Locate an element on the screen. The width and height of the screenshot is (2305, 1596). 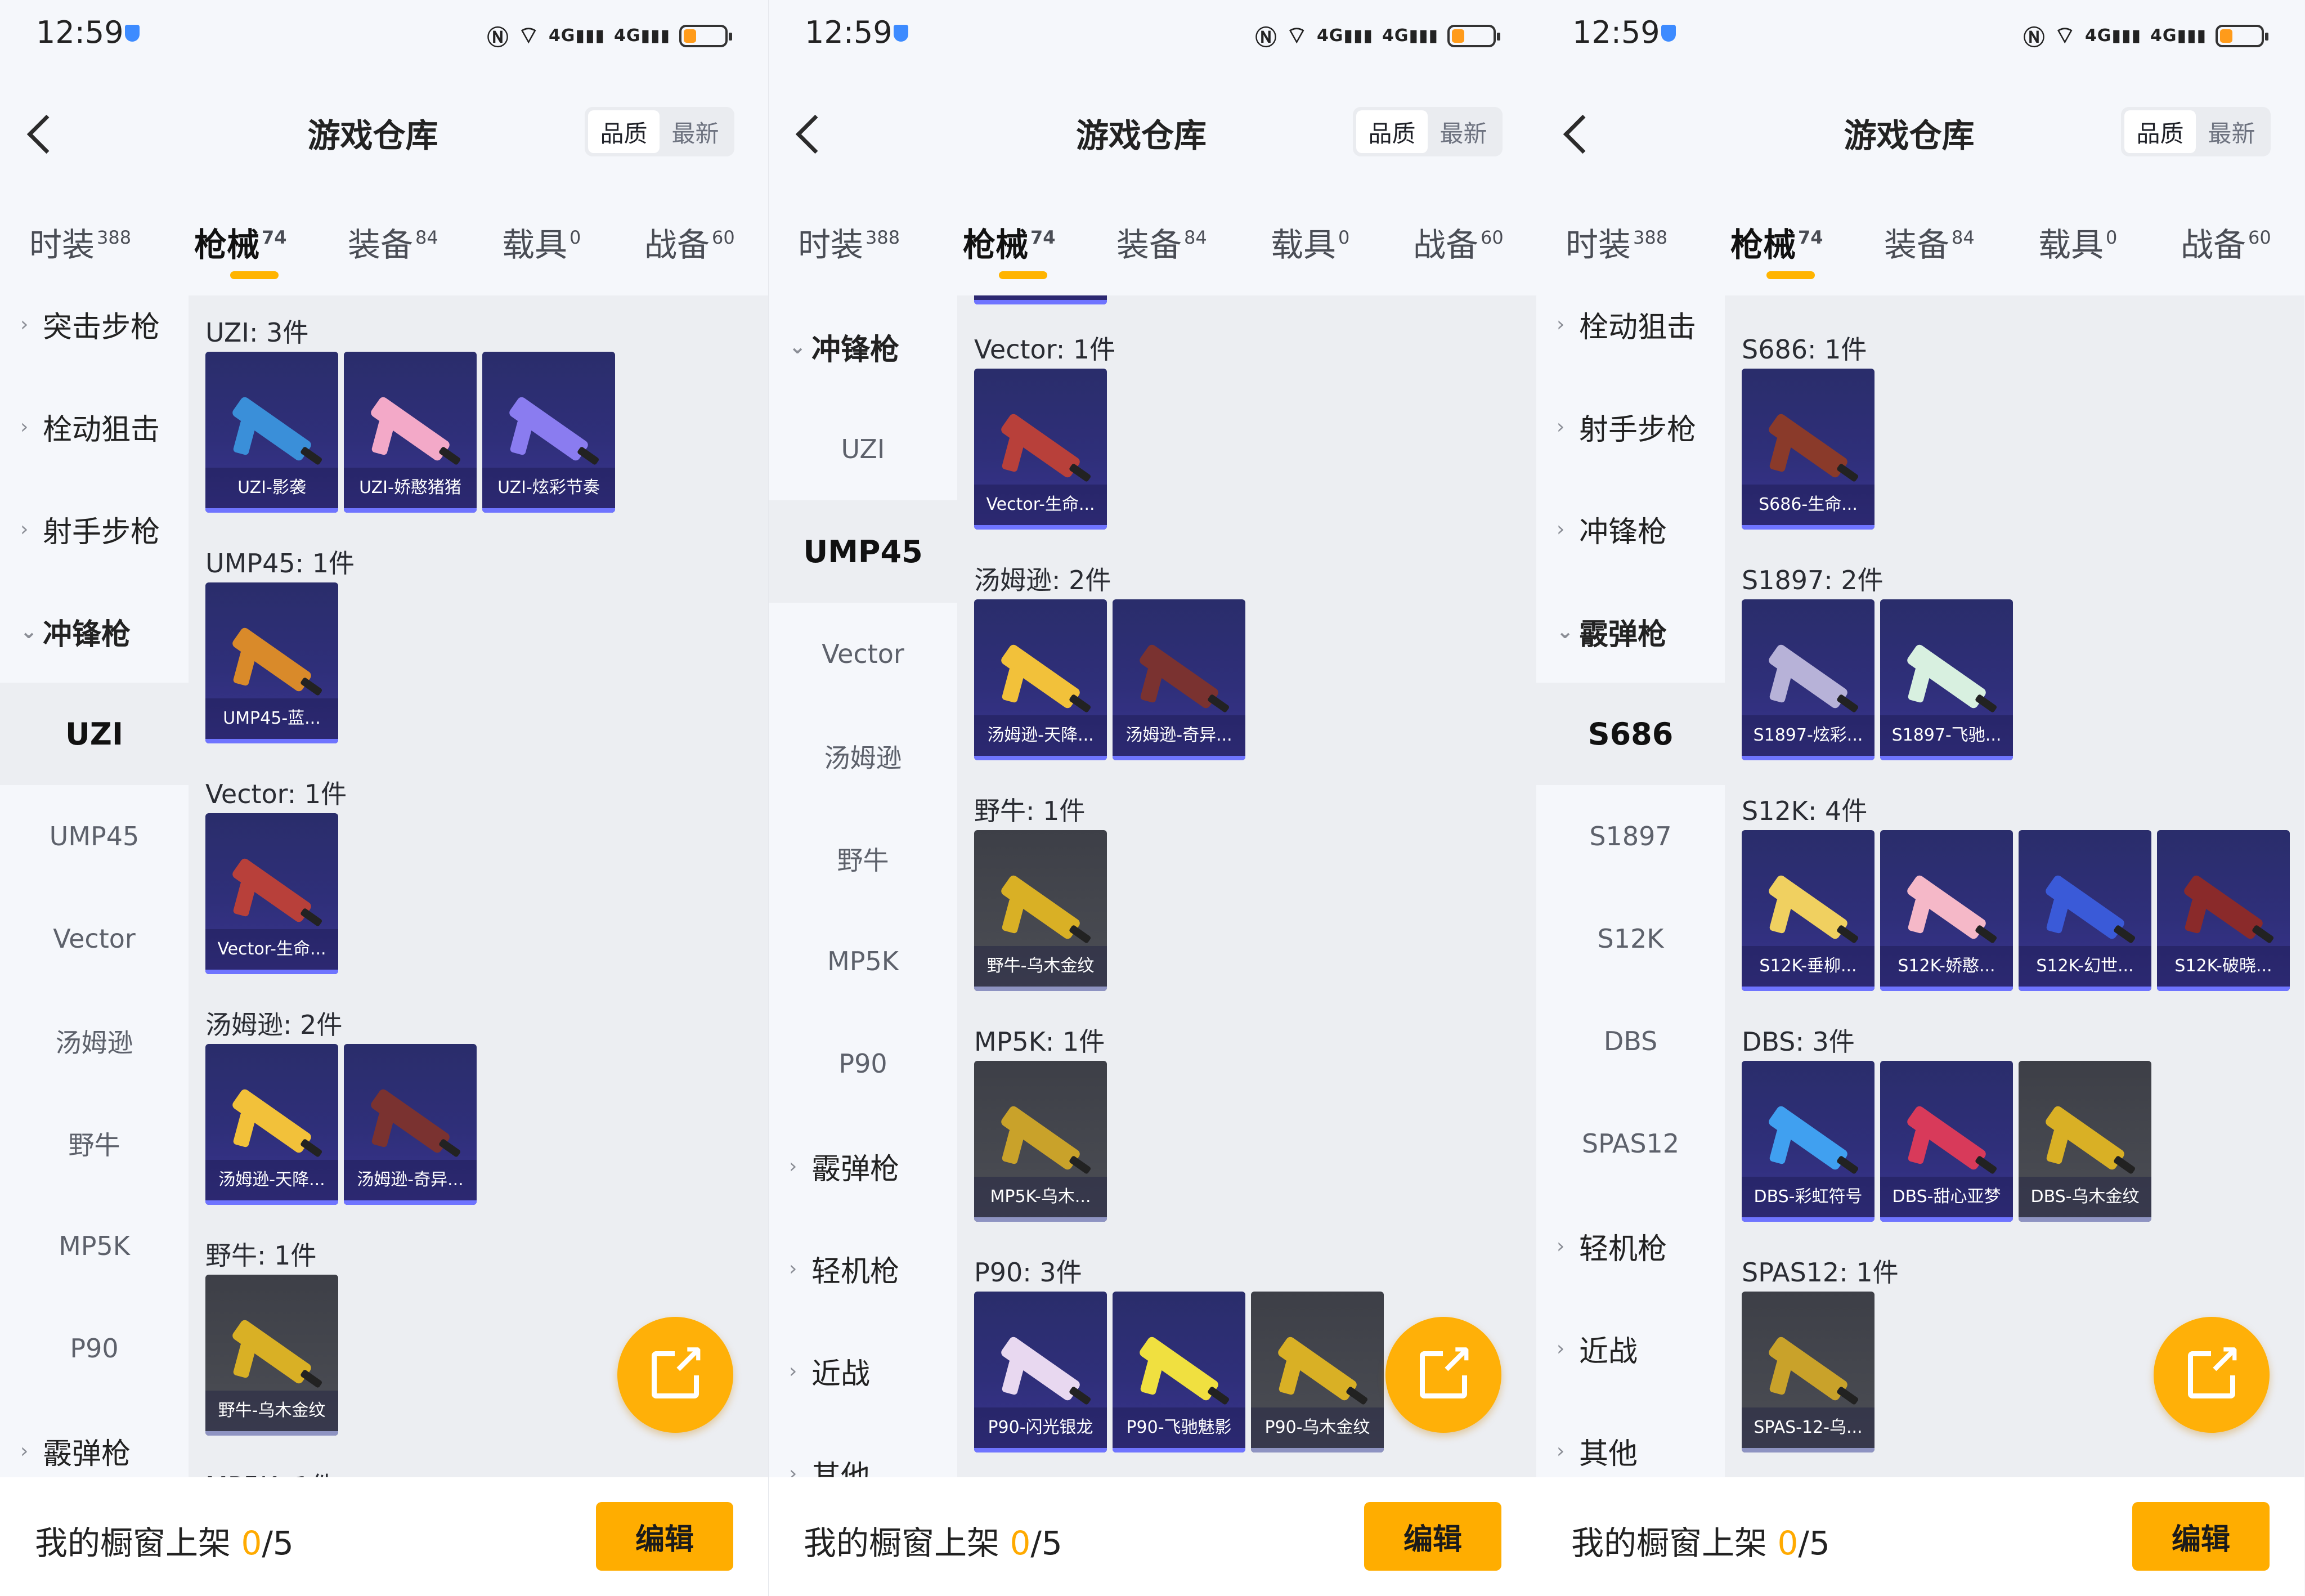
weapon-card: DBS-乌木金纹 is located at coordinates (2085, 1142).